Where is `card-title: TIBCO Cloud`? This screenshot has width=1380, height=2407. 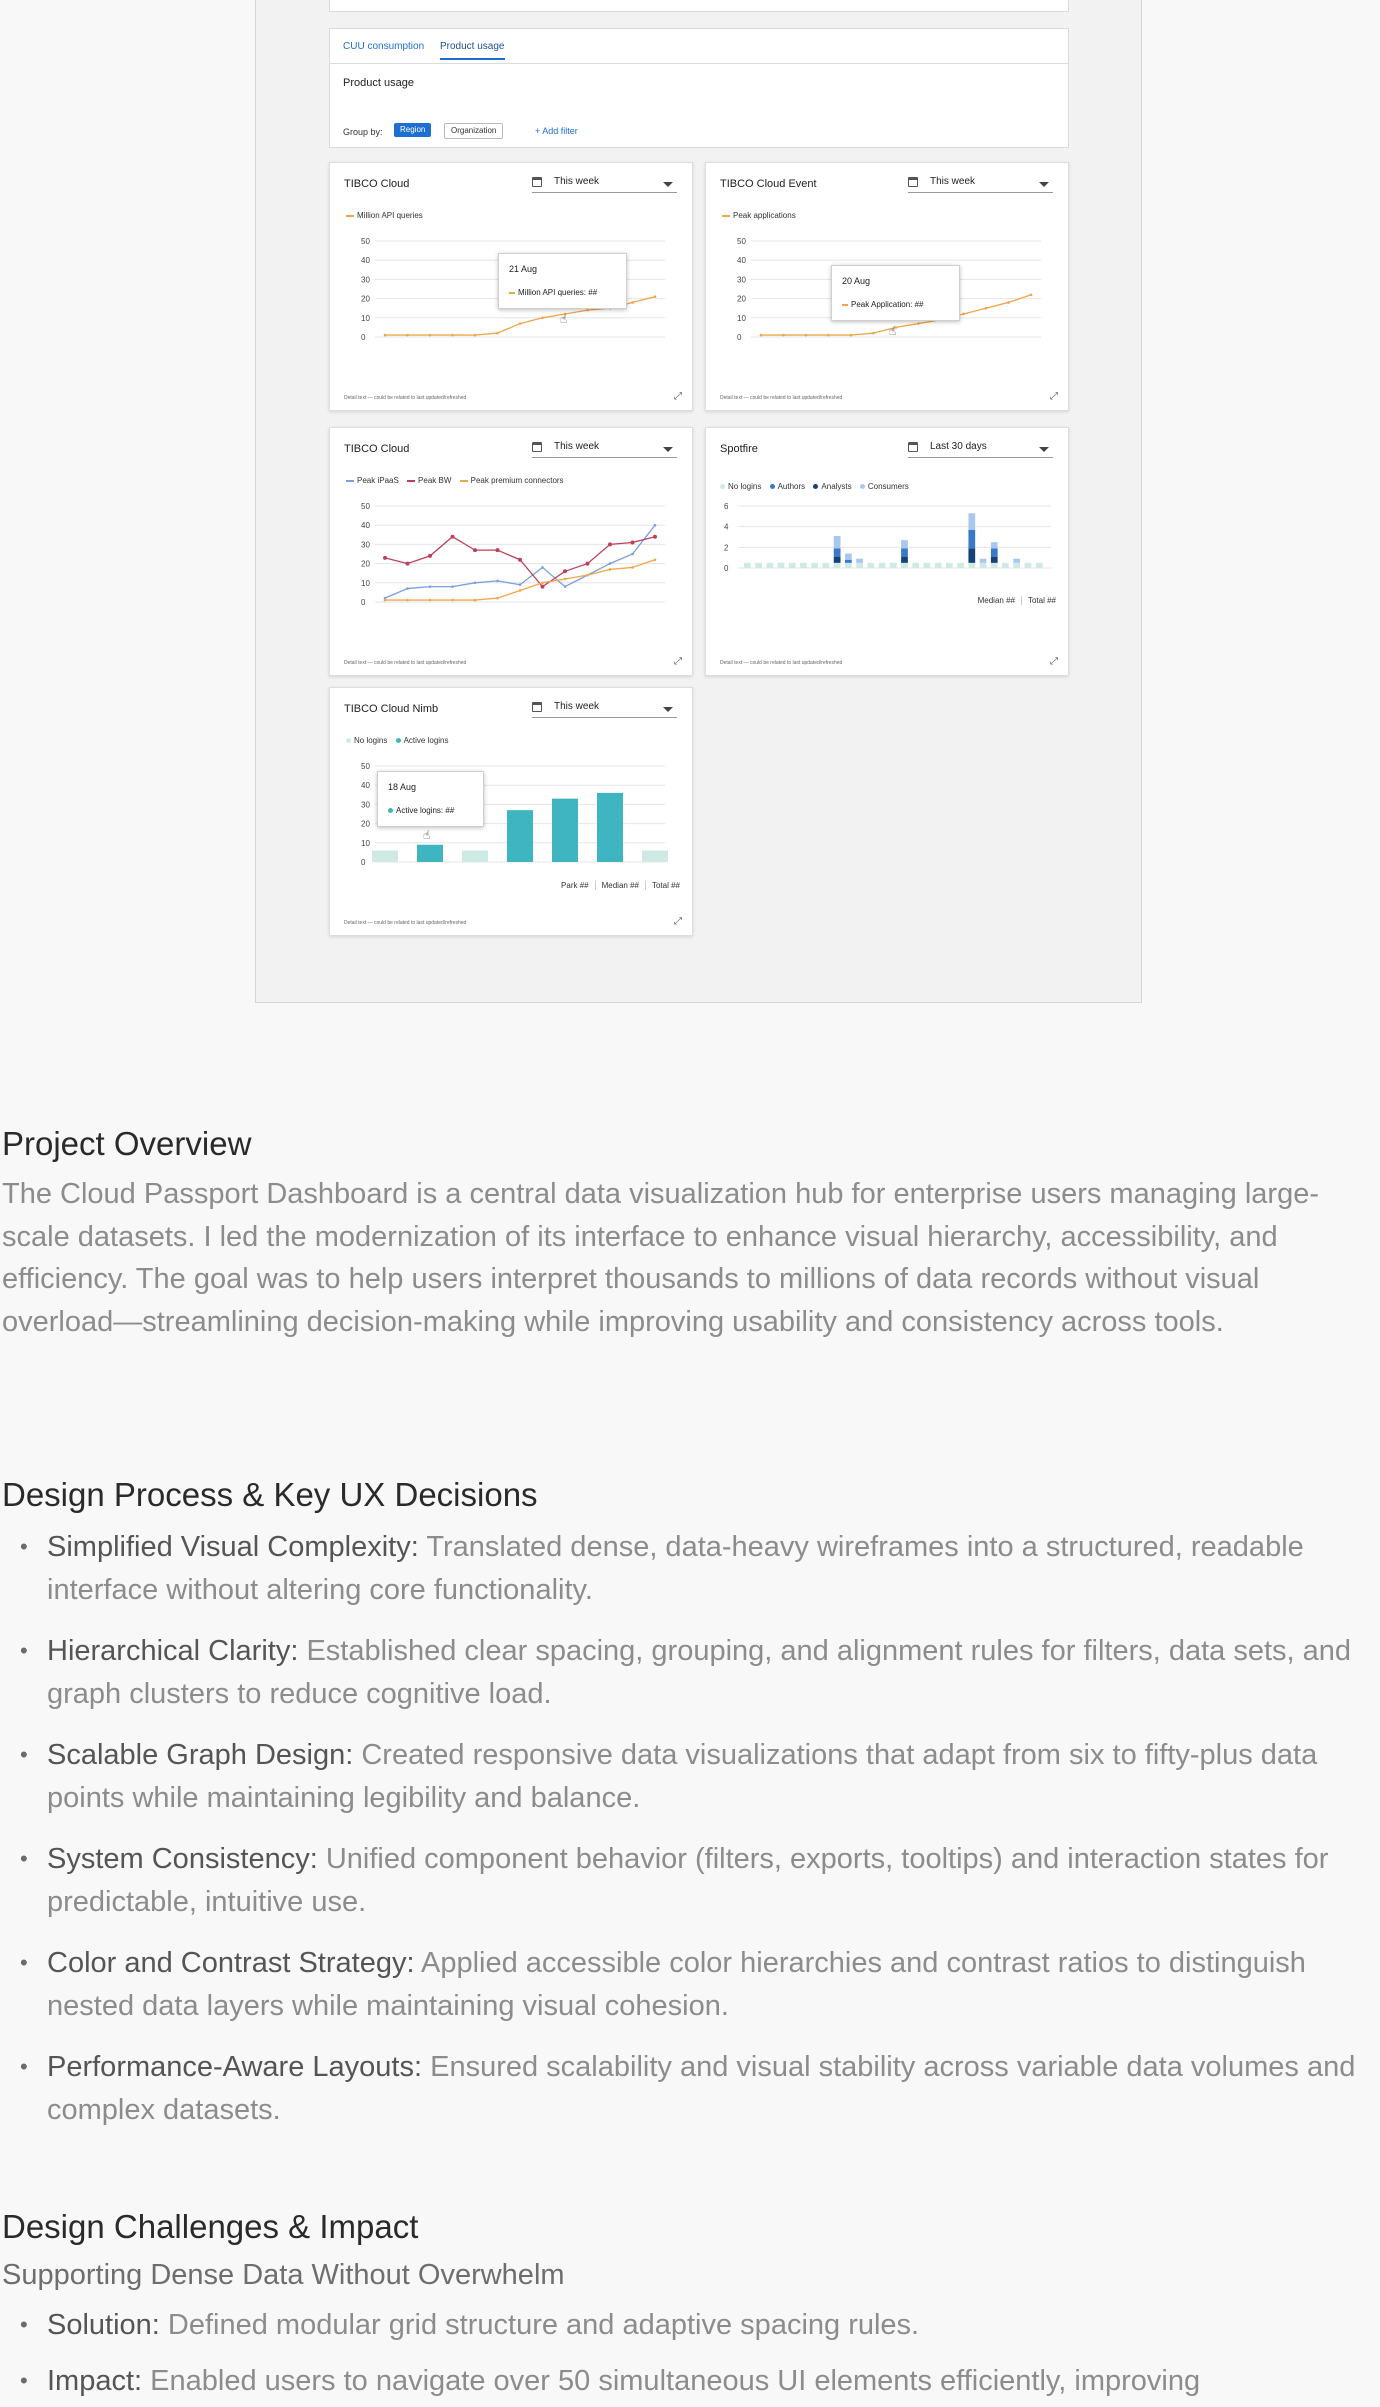 card-title: TIBCO Cloud is located at coordinates (377, 449).